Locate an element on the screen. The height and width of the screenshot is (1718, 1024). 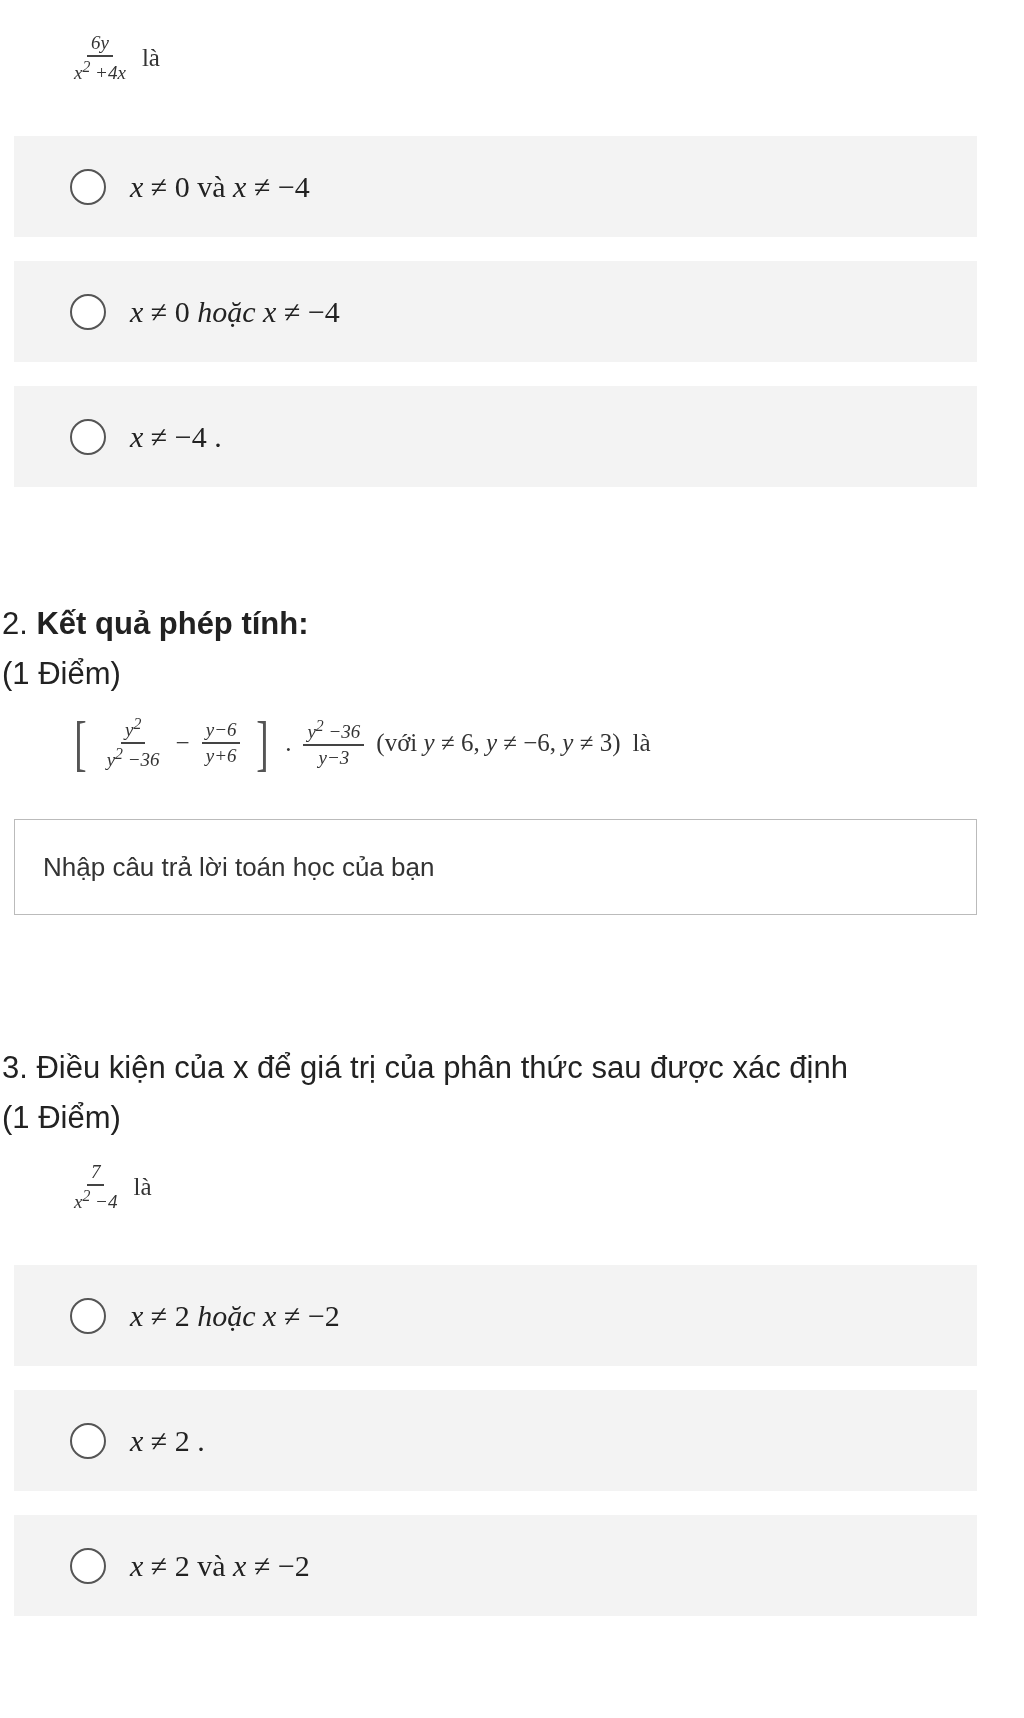
answer-option: x ≠ 2 . is located at coordinates (495, 1440).